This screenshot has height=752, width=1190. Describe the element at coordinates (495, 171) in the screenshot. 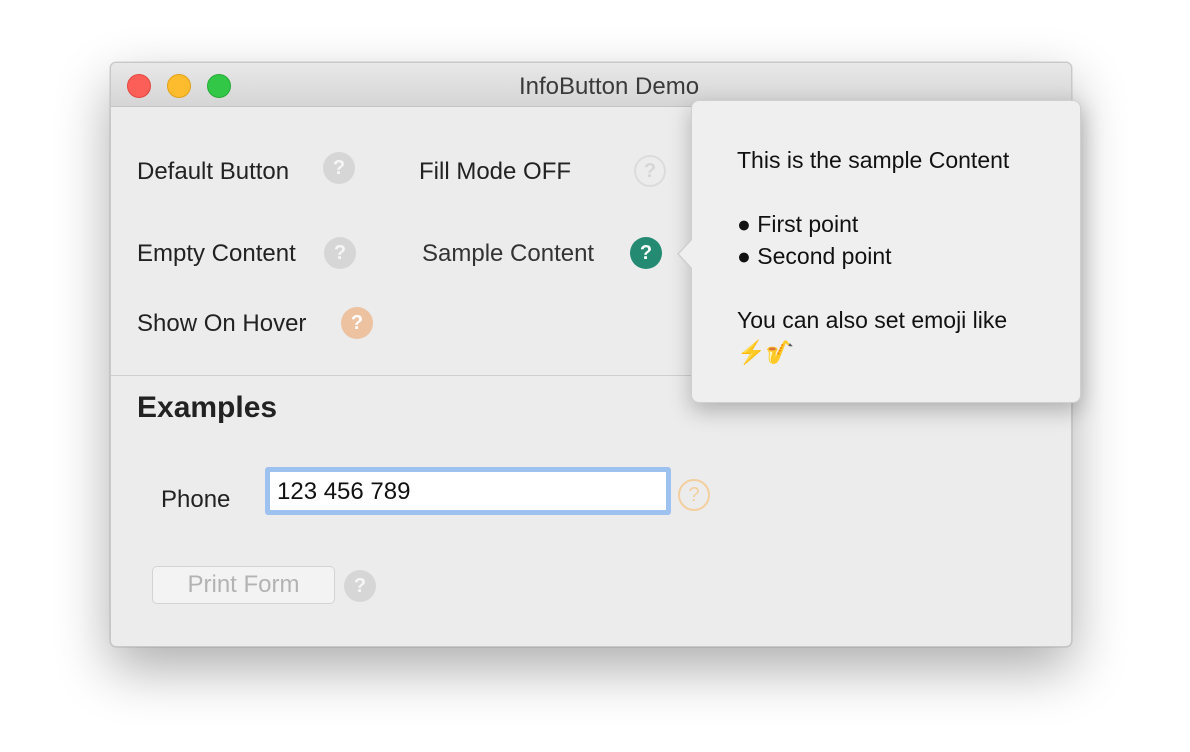

I see `fill-mode-label: Fill Mode OFF` at that location.